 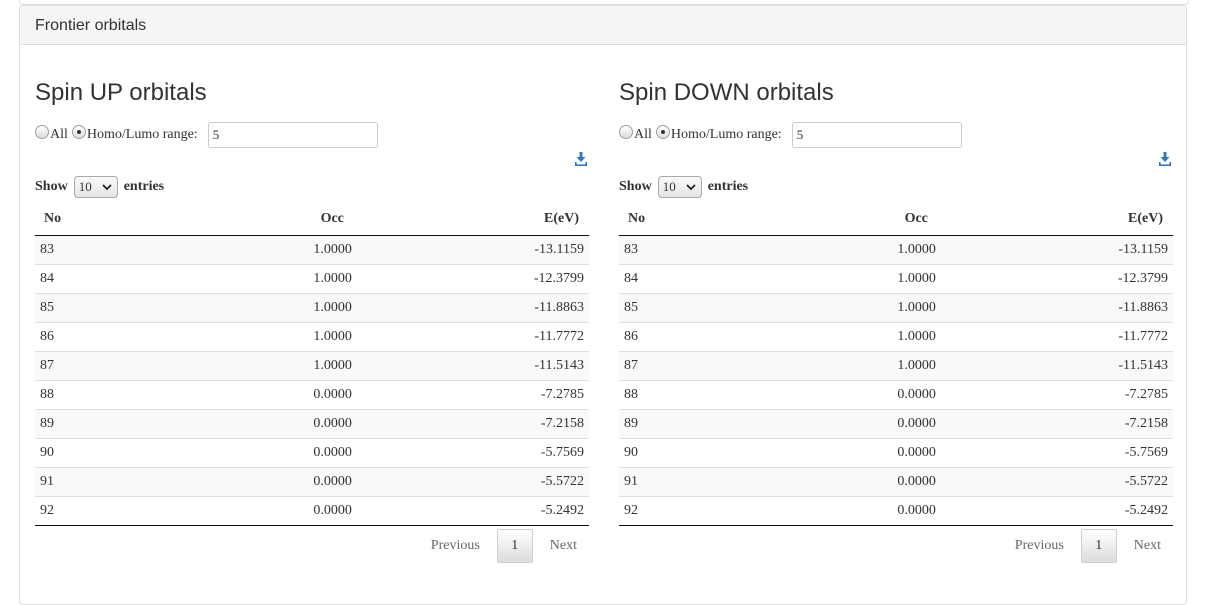 I want to click on table-row: 91 0.0000 -5.5722, so click(x=896, y=482).